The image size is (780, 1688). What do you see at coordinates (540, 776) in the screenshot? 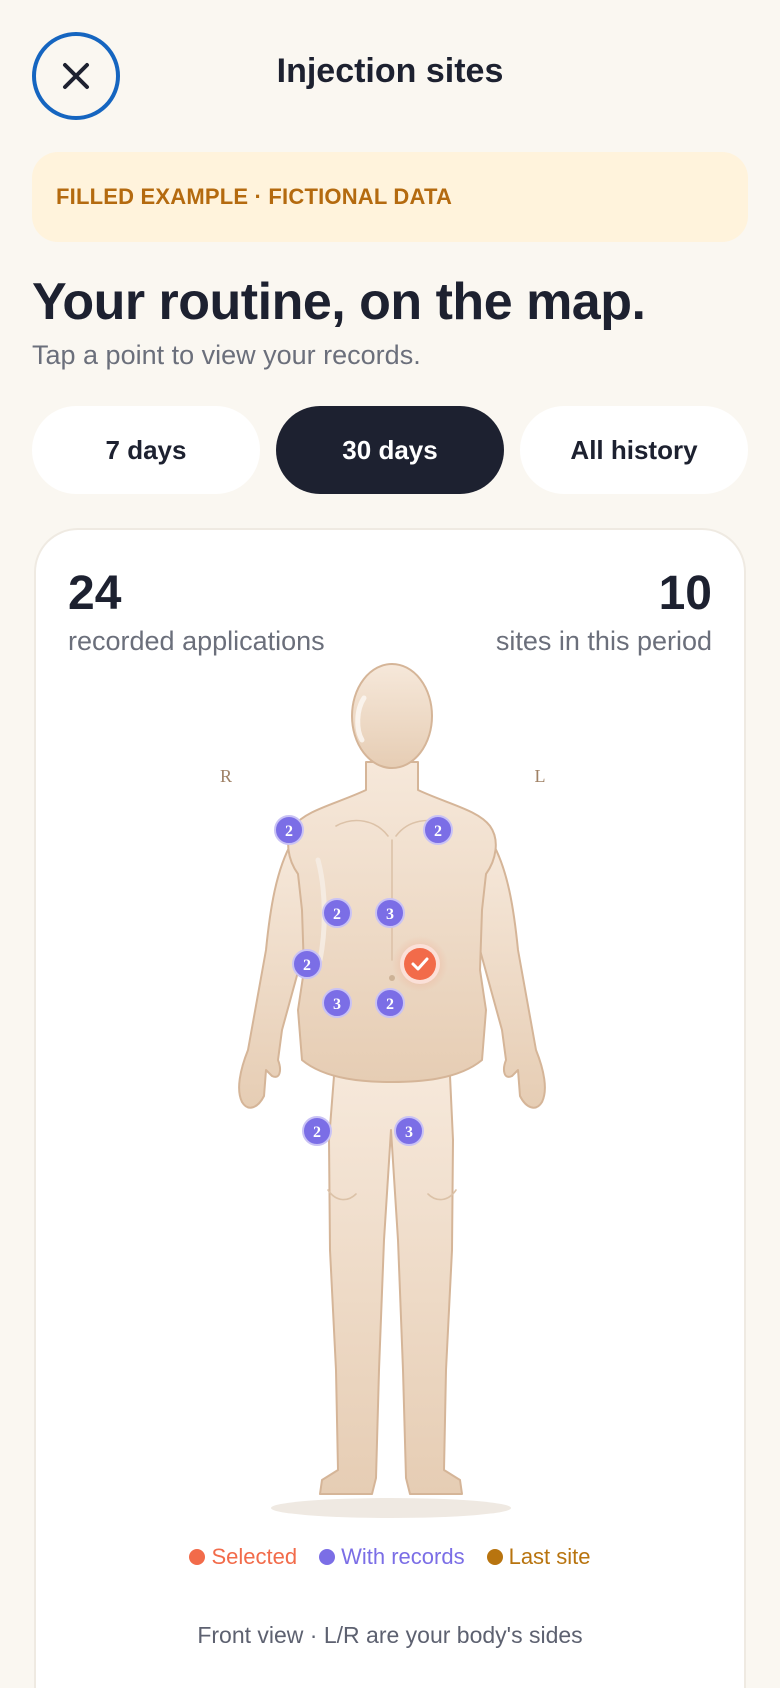
I see `side-left-label: L` at bounding box center [540, 776].